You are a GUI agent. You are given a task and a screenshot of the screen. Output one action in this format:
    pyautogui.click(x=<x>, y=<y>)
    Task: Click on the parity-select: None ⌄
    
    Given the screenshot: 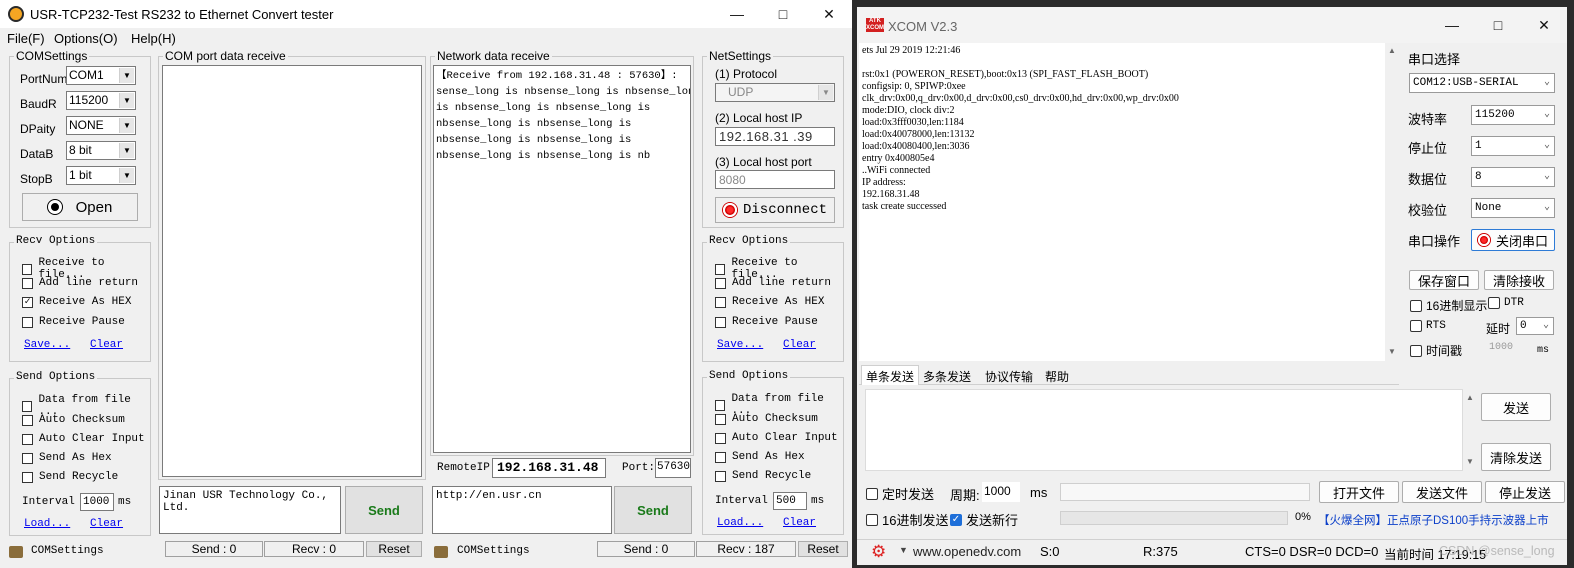 What is the action you would take?
    pyautogui.click(x=1513, y=208)
    